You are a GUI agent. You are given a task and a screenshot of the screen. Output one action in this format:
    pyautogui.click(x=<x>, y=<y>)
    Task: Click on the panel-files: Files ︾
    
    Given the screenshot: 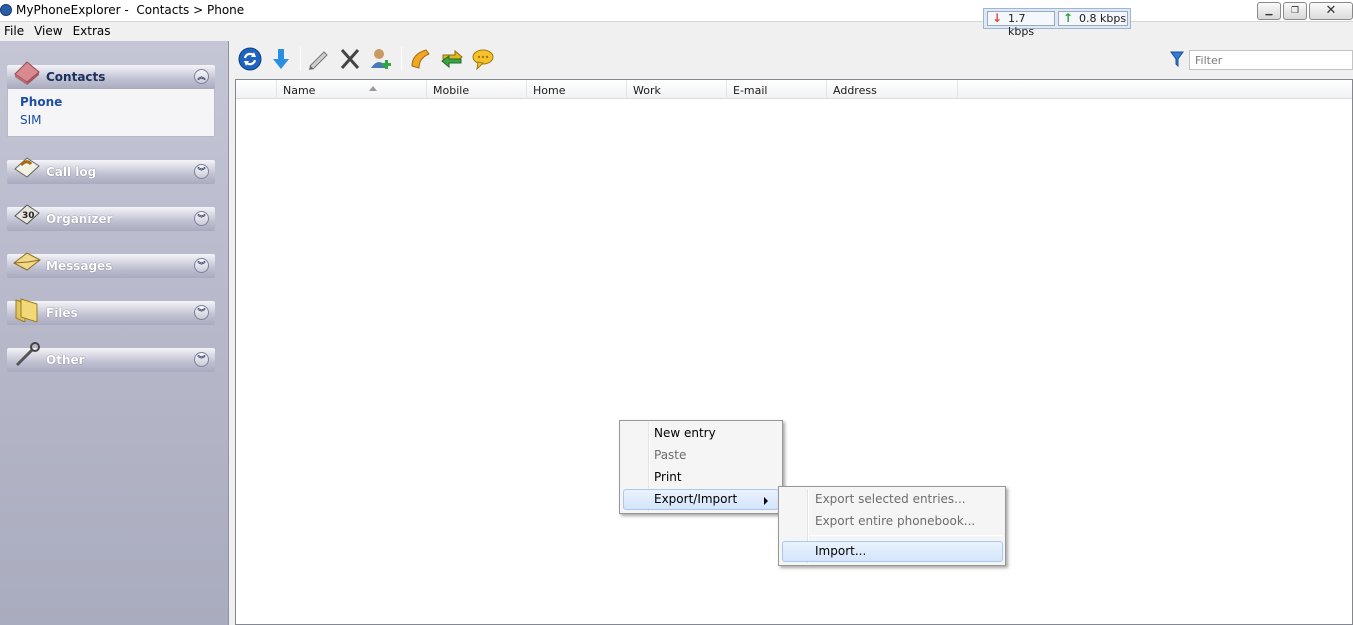 What is the action you would take?
    pyautogui.click(x=111, y=311)
    